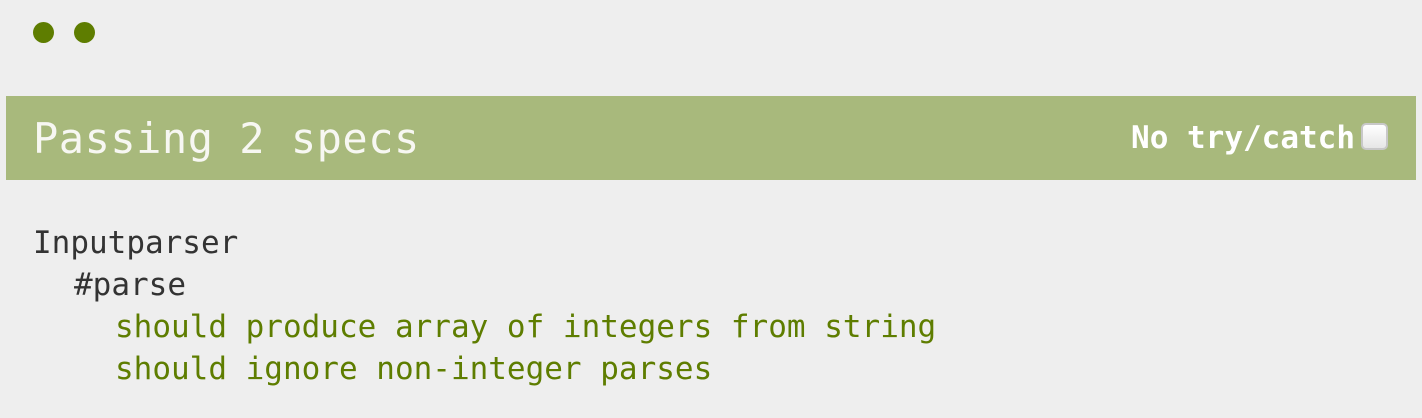 The height and width of the screenshot is (418, 1422). What do you see at coordinates (484, 285) in the screenshot?
I see `subsuite-description: #parse` at bounding box center [484, 285].